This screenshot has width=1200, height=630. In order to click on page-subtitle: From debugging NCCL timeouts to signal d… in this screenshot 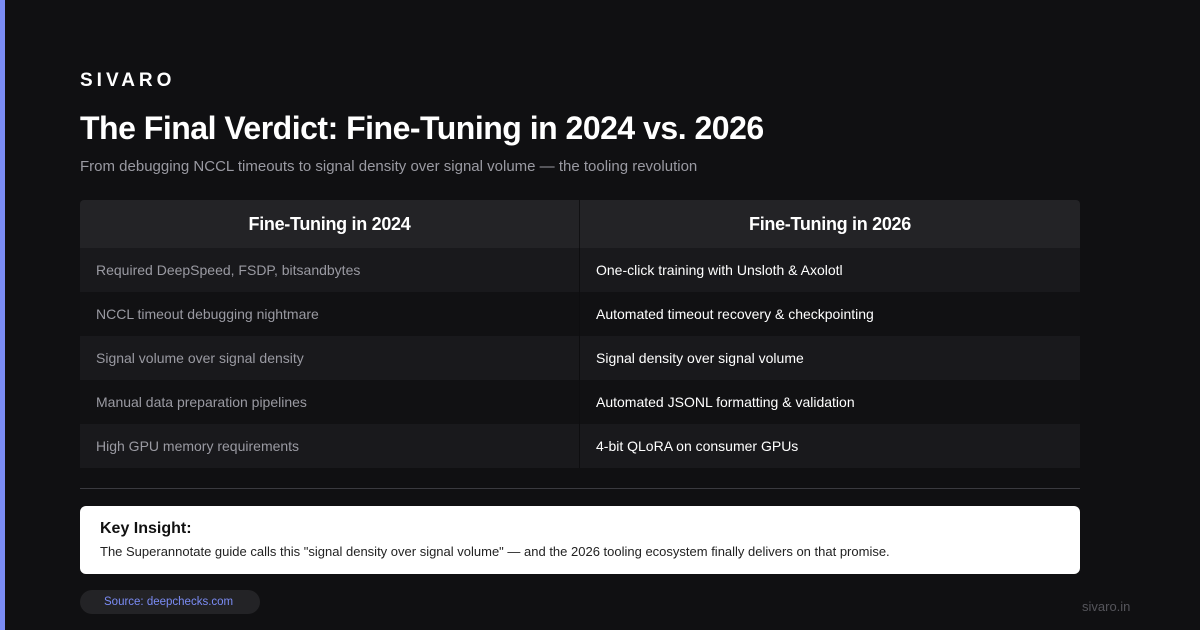, I will do `click(389, 166)`.